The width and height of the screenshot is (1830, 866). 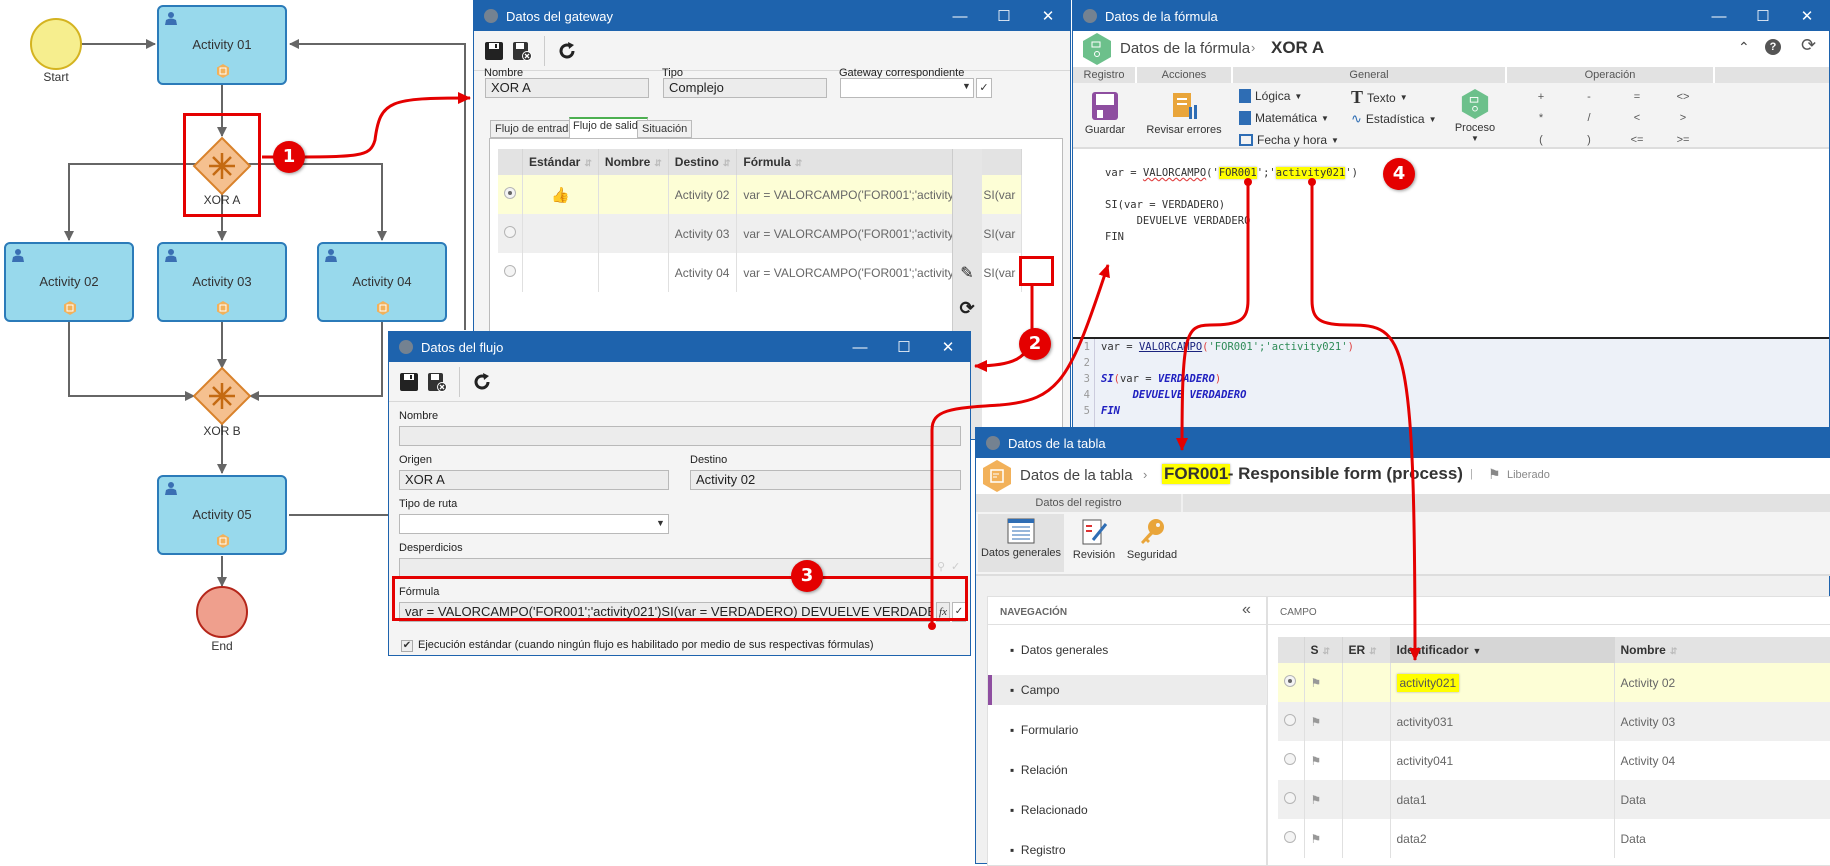 What do you see at coordinates (1289, 140) in the screenshot?
I see `fecha-hora-menu: Fecha y hora ▼` at bounding box center [1289, 140].